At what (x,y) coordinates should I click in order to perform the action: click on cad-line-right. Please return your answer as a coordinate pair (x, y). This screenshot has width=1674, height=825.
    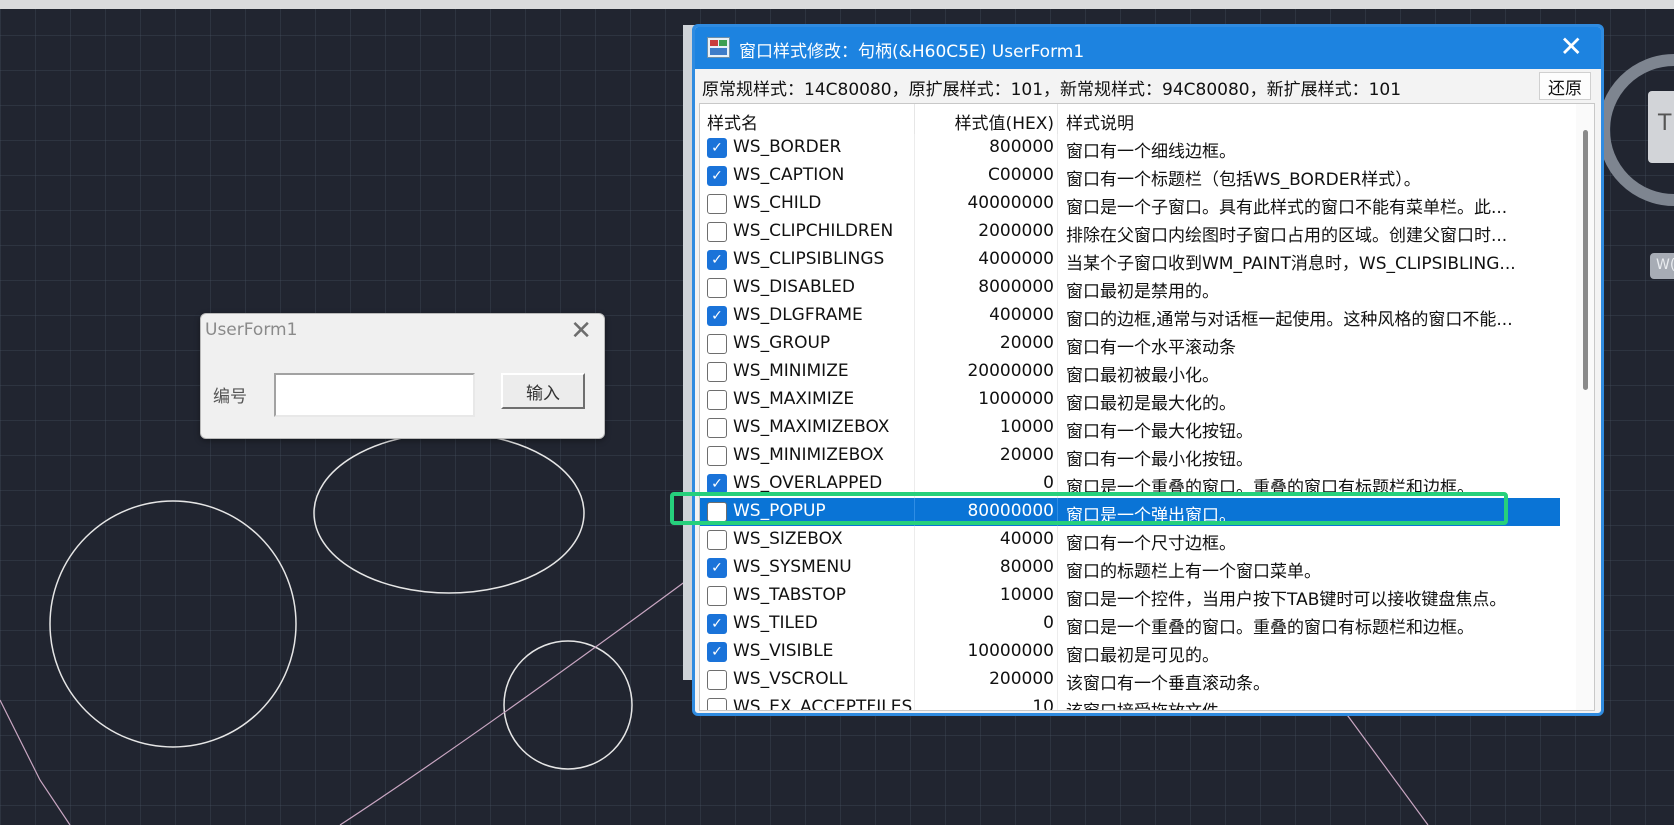
    Looking at the image, I should click on (1386, 768).